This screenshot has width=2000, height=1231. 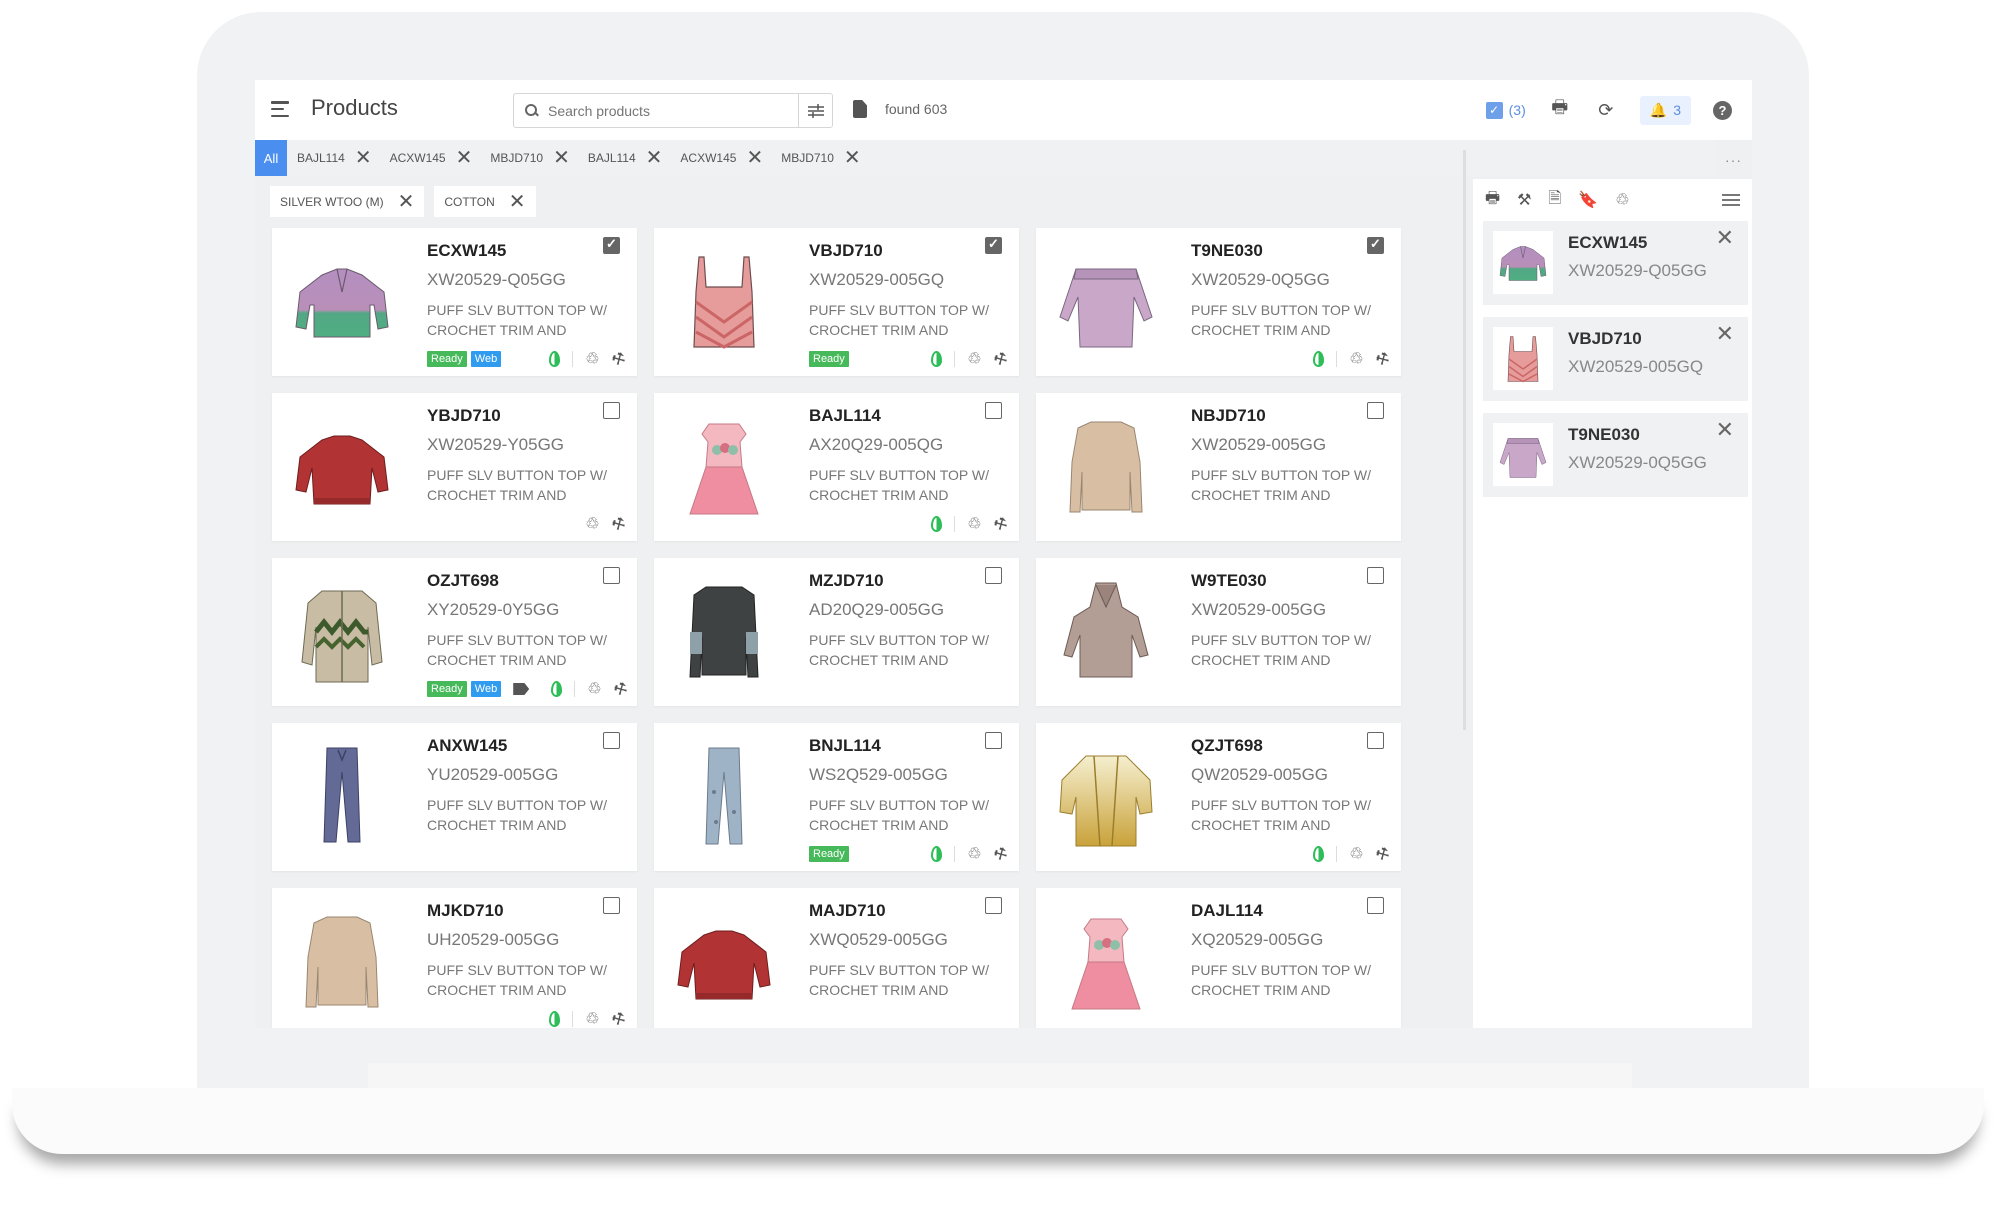 I want to click on selected-product-item: ECXW145 XW20529-Q05GG ✕, so click(x=1615, y=263).